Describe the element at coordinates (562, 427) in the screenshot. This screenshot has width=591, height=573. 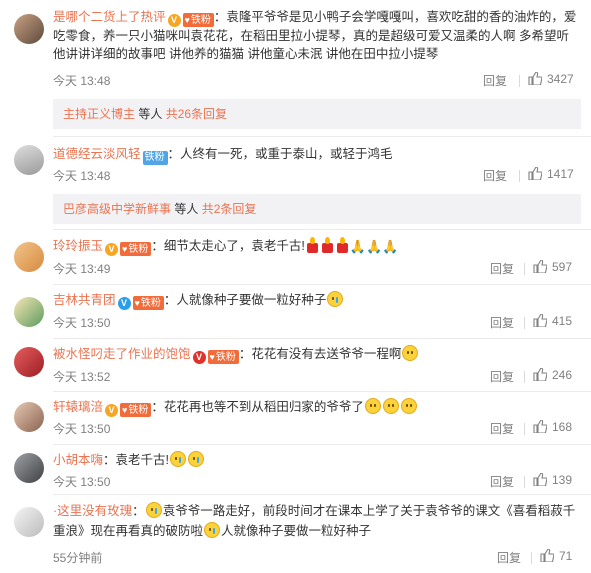
I see `like-count: 168` at that location.